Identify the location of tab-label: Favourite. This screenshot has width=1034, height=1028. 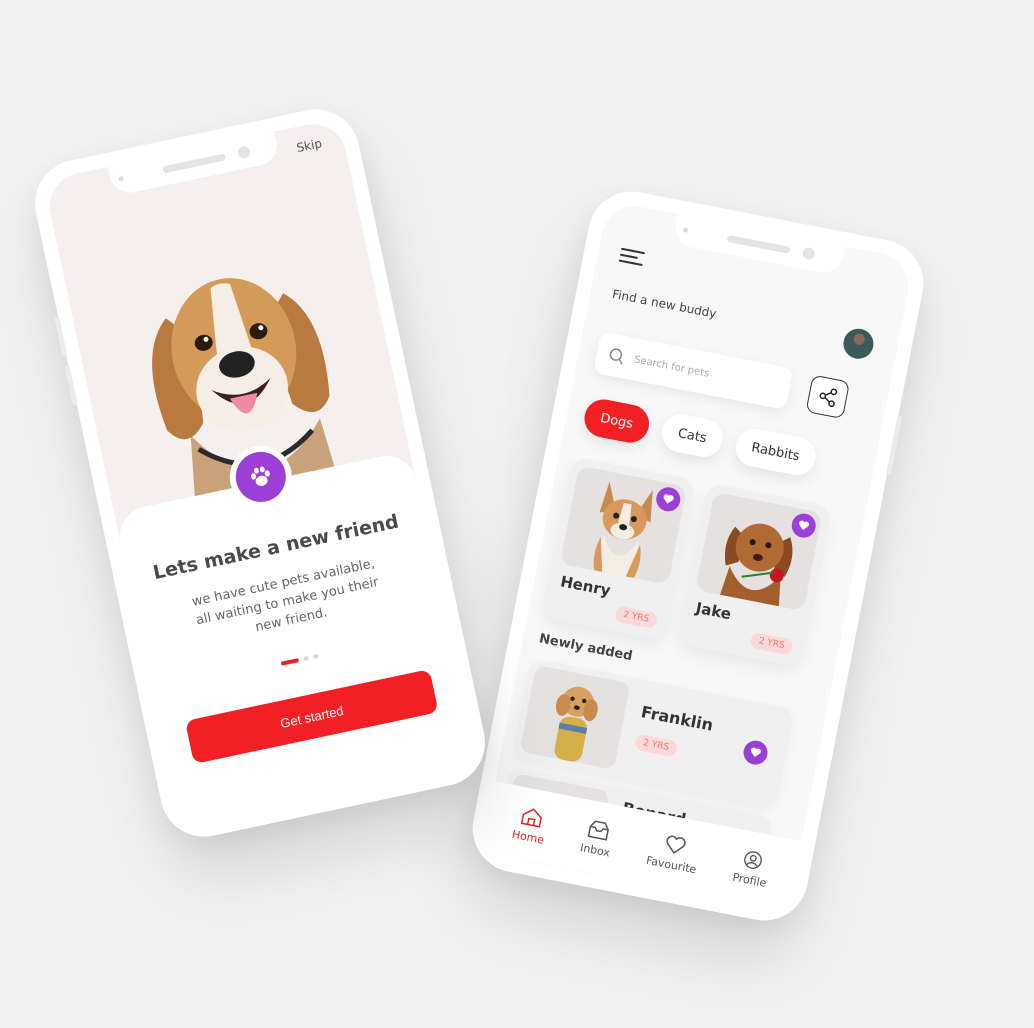
(671, 864).